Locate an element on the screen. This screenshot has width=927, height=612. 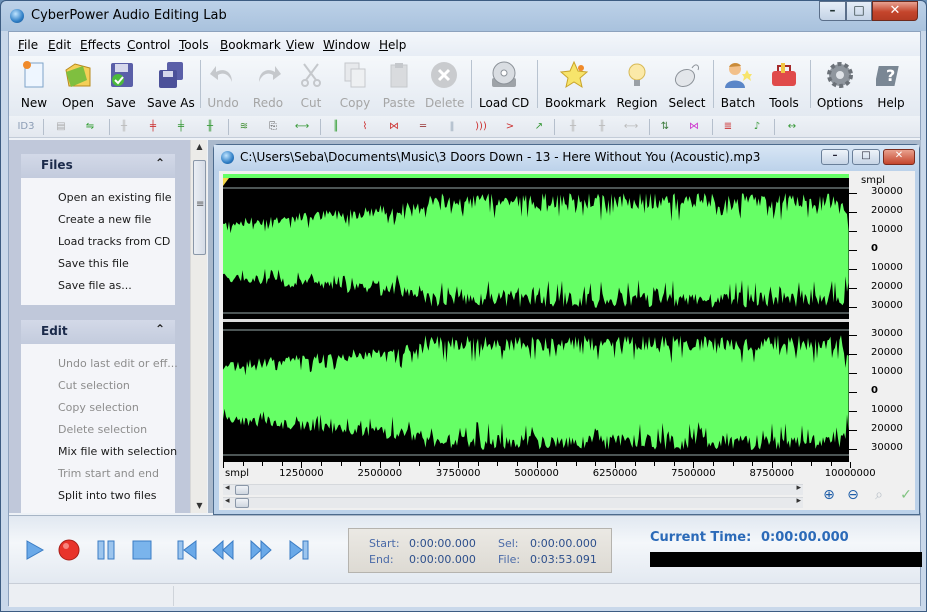
copy-button: Copy is located at coordinates (355, 87).